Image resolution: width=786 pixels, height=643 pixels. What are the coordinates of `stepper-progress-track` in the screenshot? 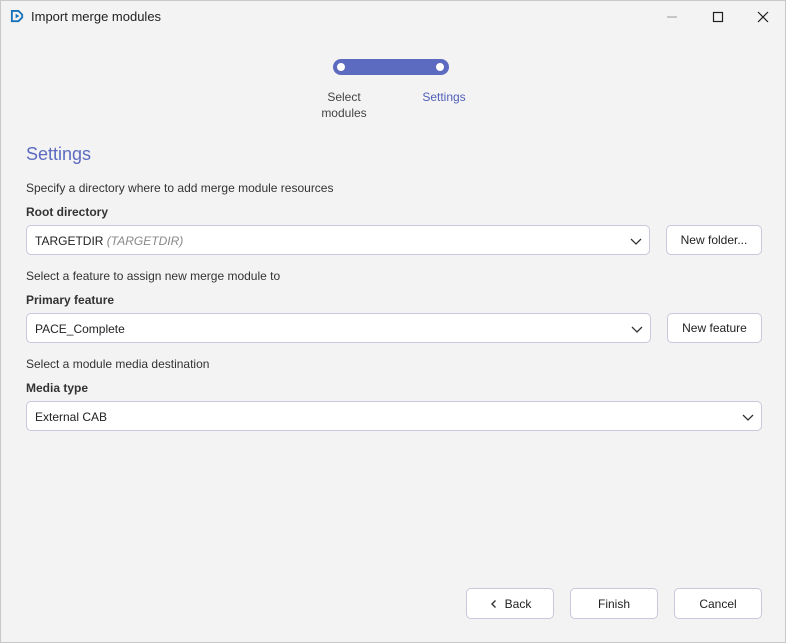 It's located at (391, 67).